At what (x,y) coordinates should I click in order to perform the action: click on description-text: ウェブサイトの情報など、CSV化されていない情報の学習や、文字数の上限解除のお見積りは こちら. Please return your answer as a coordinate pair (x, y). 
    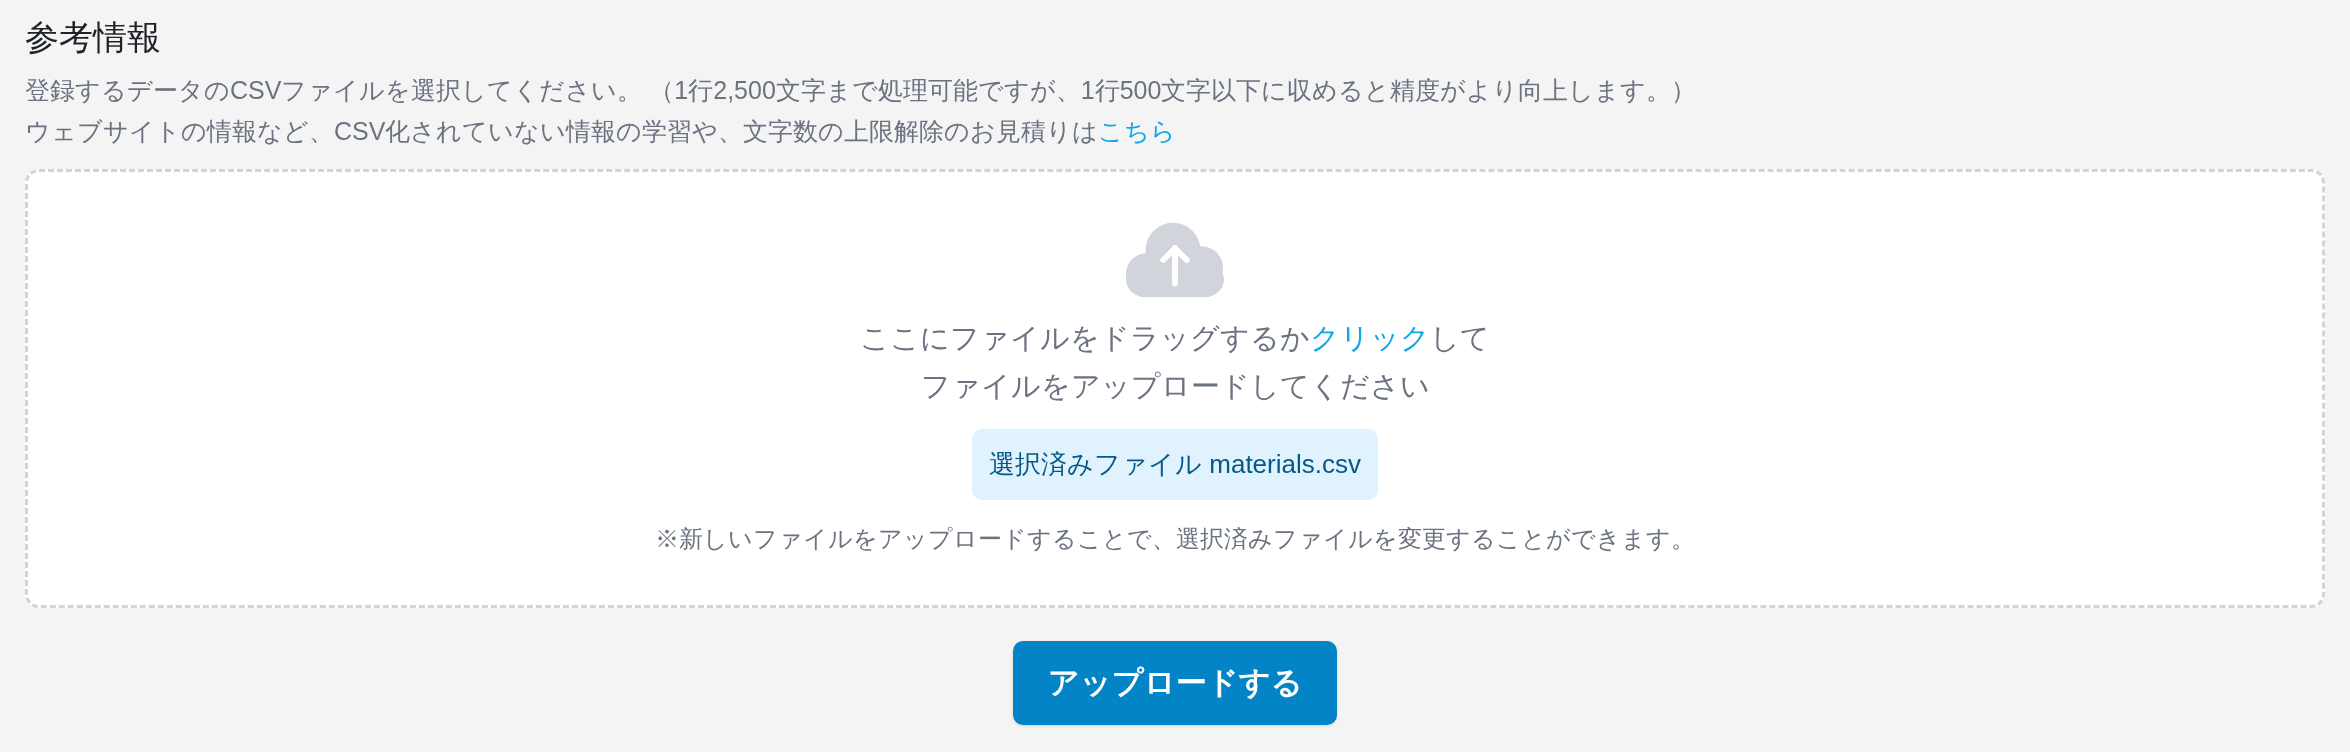
    Looking at the image, I should click on (601, 131).